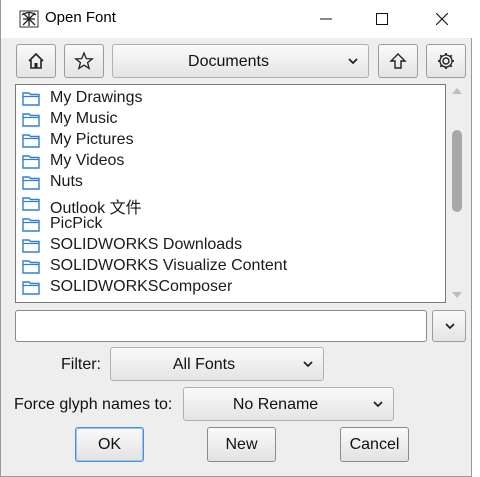 The width and height of the screenshot is (480, 477). Describe the element at coordinates (93, 404) in the screenshot. I see `glyph-names-label: Force glyph names to:` at that location.